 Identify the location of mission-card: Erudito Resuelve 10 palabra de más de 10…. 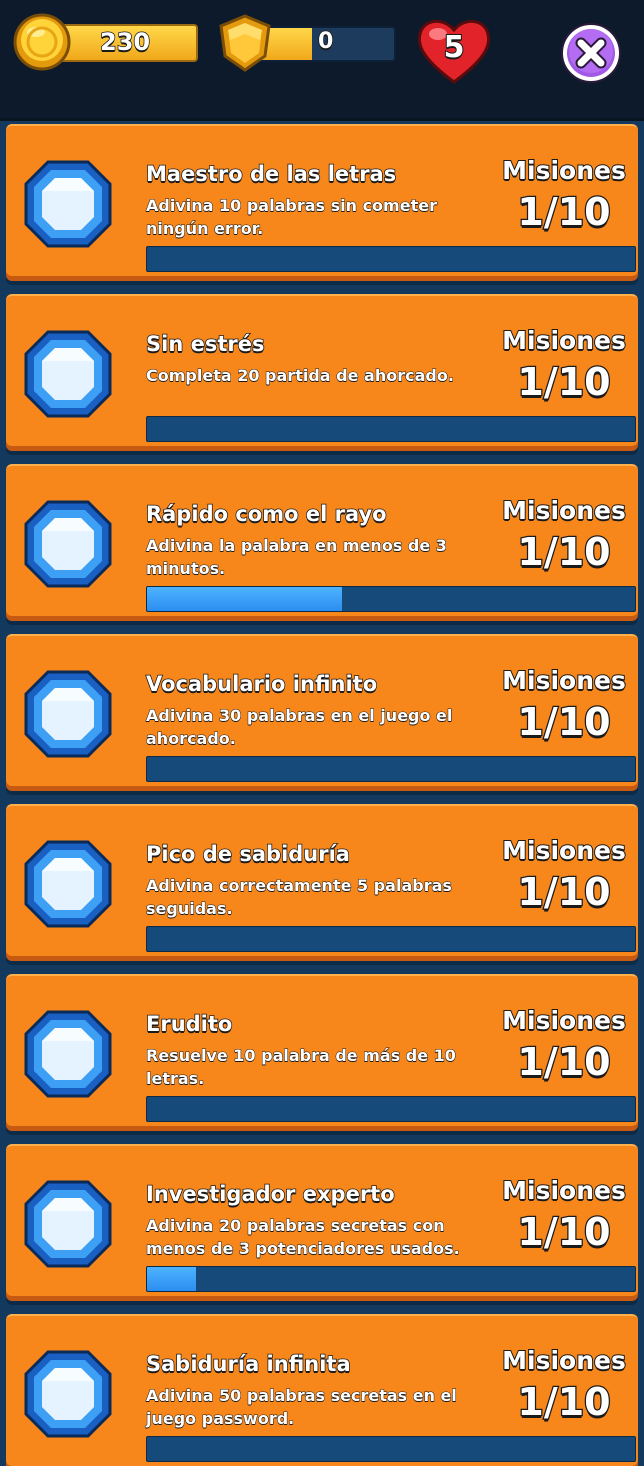
(322, 1050).